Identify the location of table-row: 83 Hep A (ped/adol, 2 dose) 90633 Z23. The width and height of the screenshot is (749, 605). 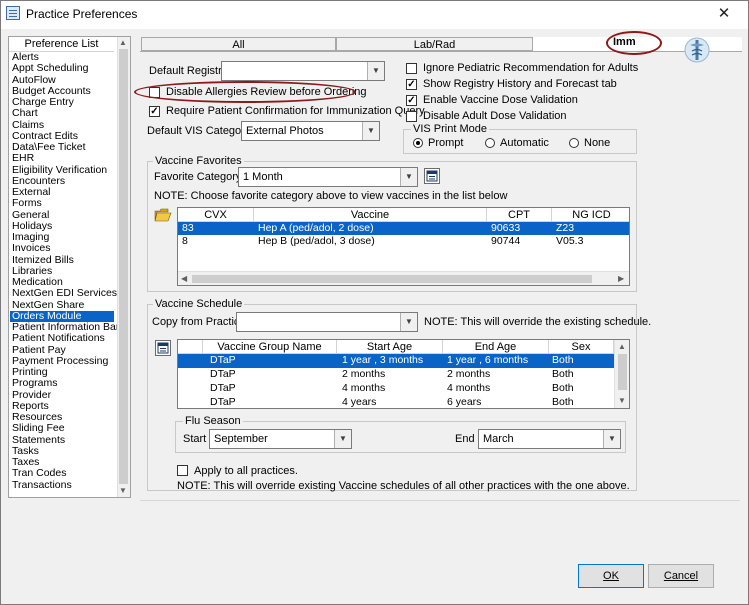
(403, 228).